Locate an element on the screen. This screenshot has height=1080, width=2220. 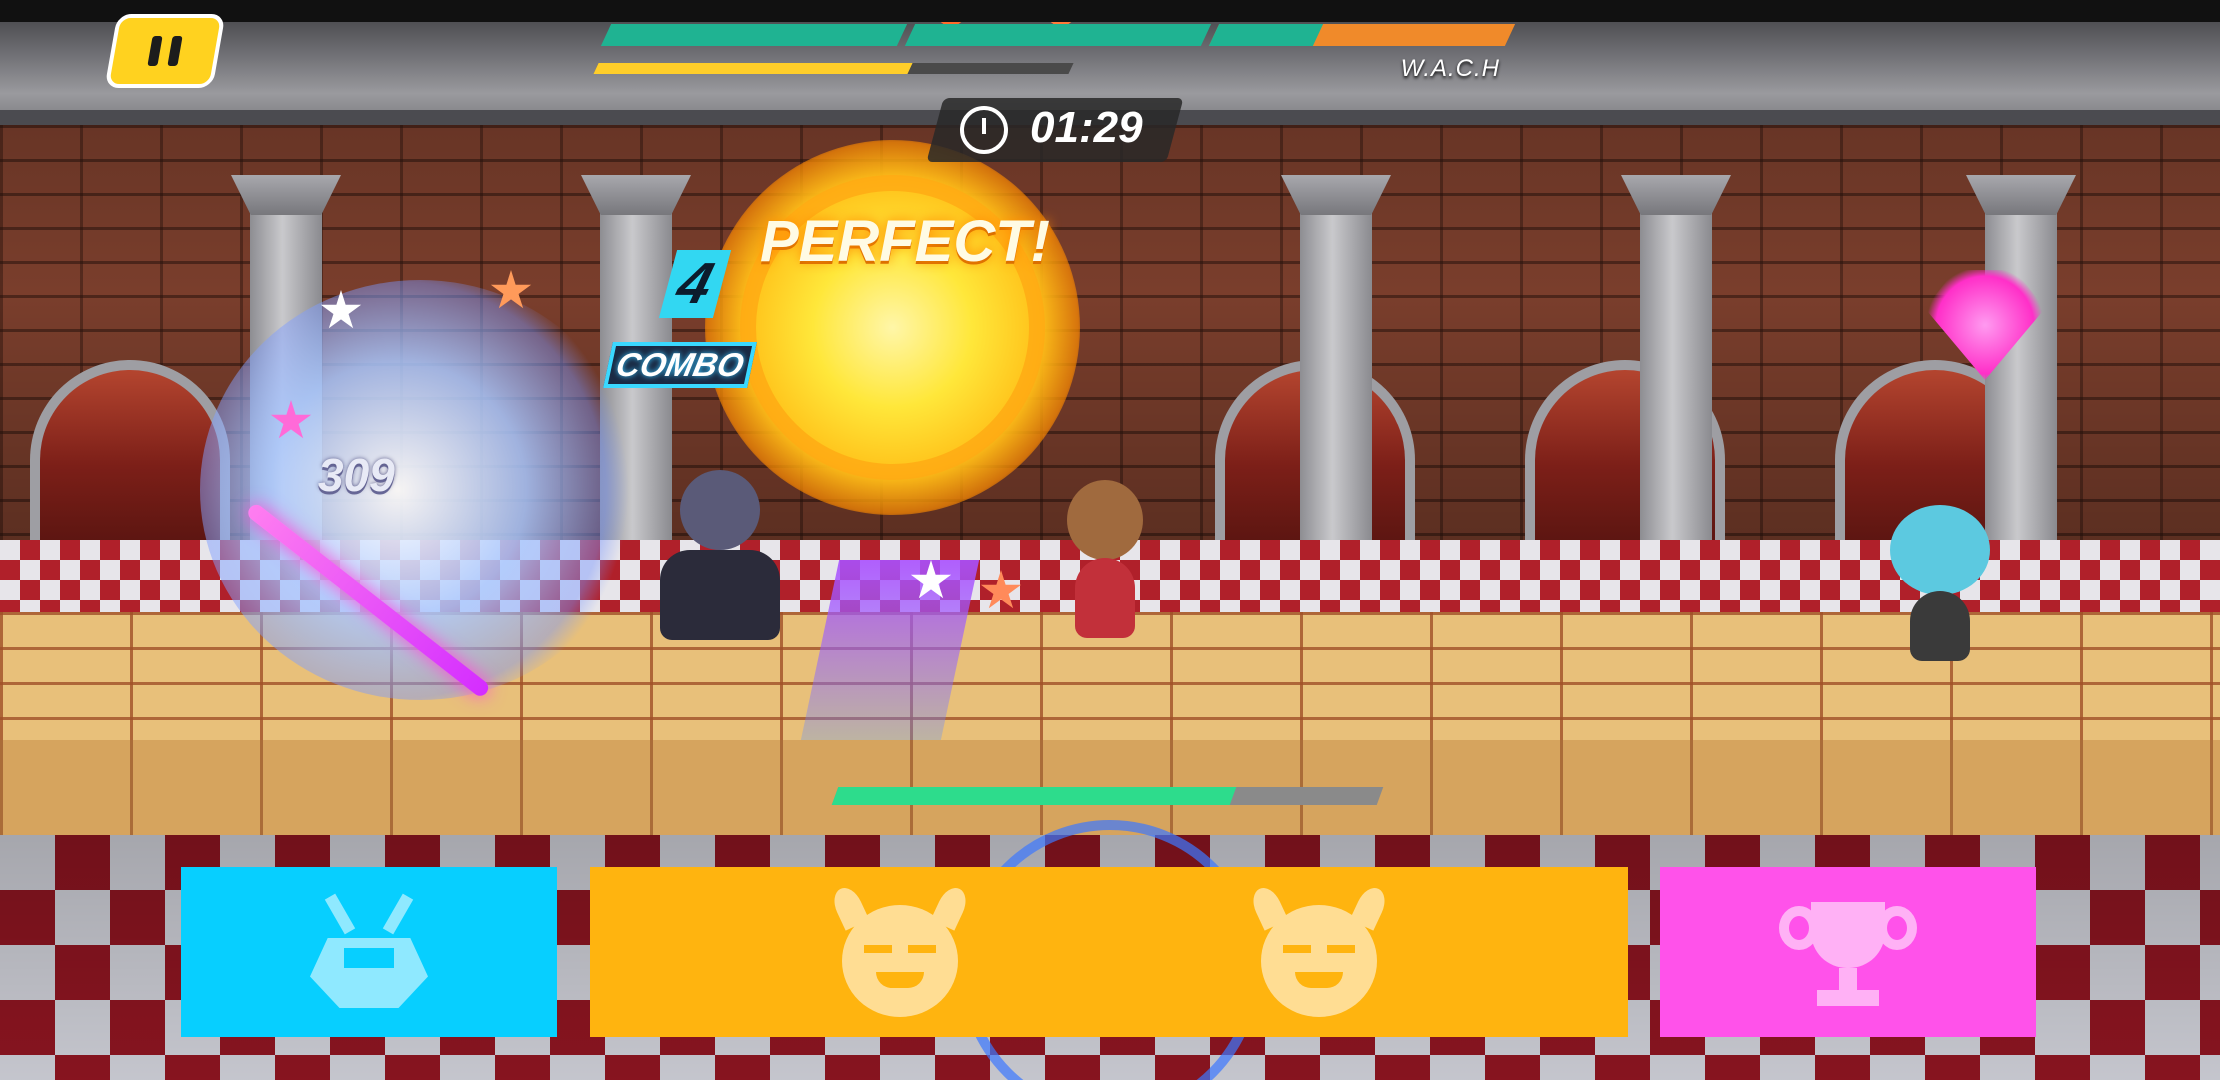
damage-number: 309 is located at coordinates (356, 475).